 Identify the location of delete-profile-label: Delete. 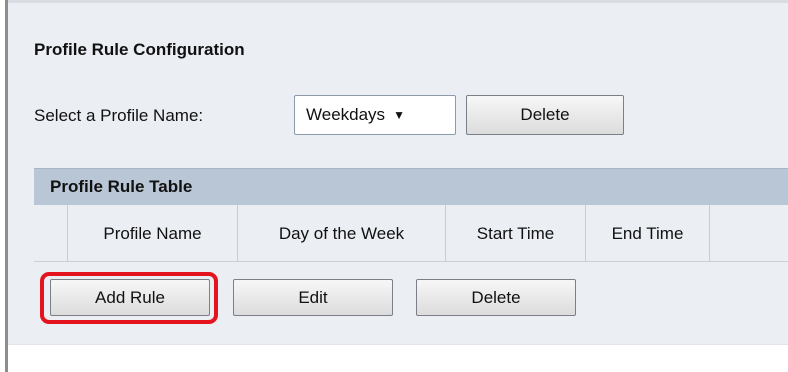
(545, 114).